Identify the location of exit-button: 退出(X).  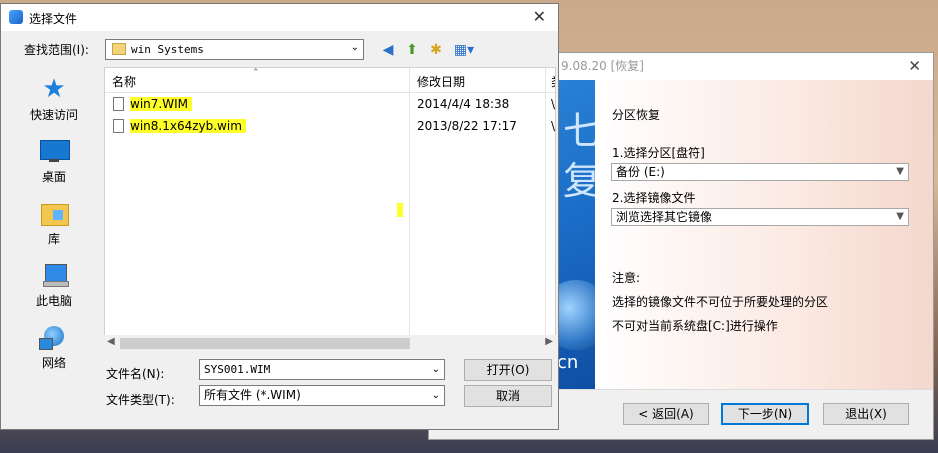
(866, 414).